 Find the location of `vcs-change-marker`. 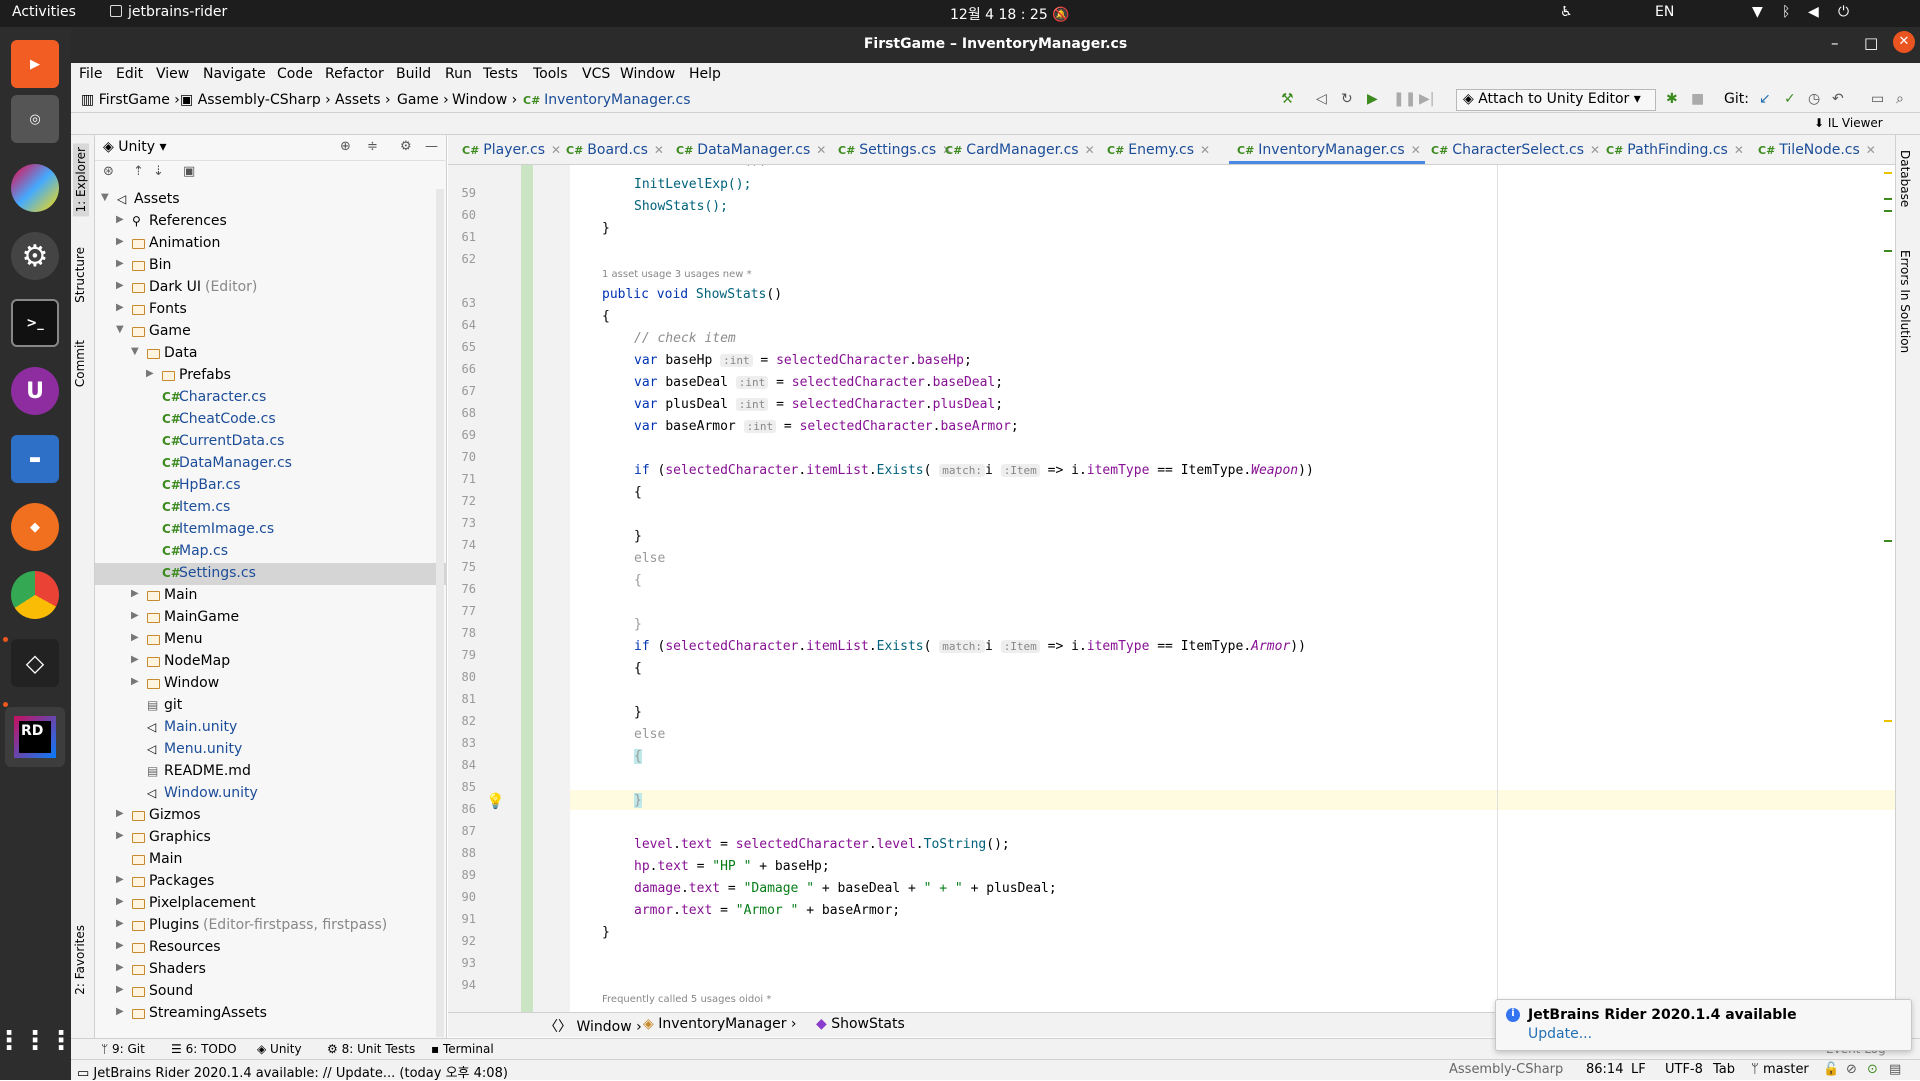

vcs-change-marker is located at coordinates (527, 588).